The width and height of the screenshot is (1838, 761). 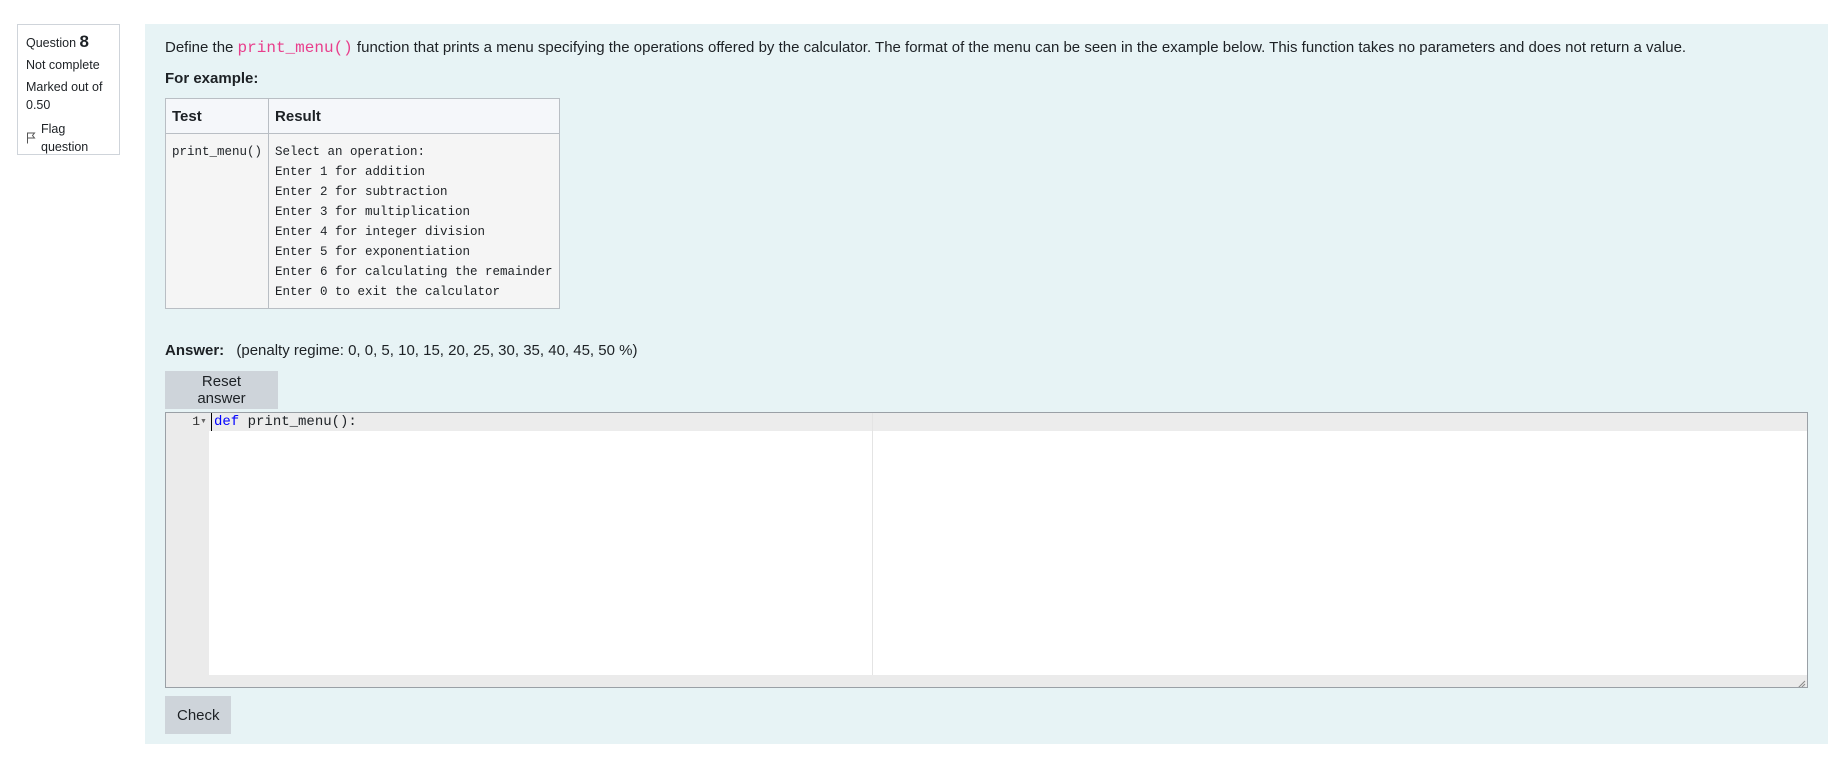 I want to click on question-state: Not complete, so click(x=63, y=65).